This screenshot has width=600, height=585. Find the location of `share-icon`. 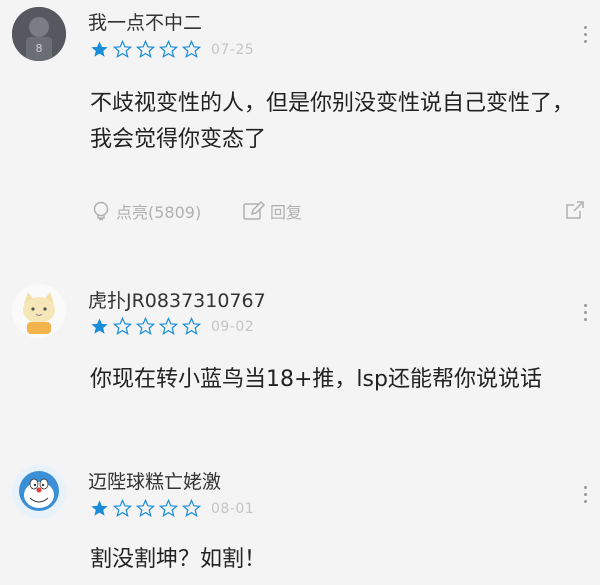

share-icon is located at coordinates (575, 210).